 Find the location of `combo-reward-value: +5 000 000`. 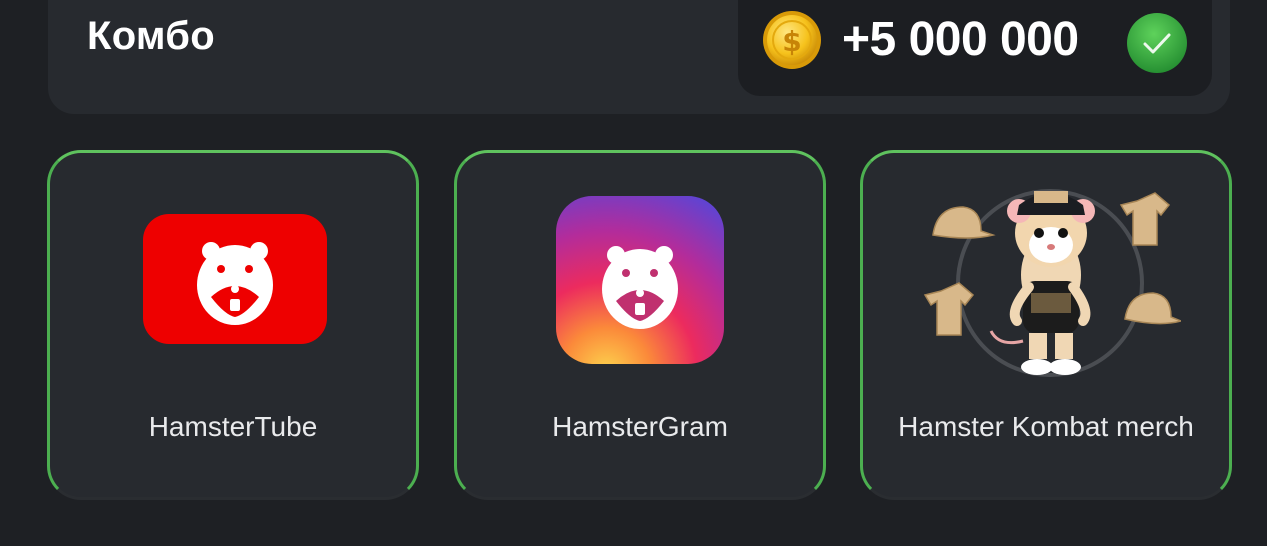

combo-reward-value: +5 000 000 is located at coordinates (960, 39).